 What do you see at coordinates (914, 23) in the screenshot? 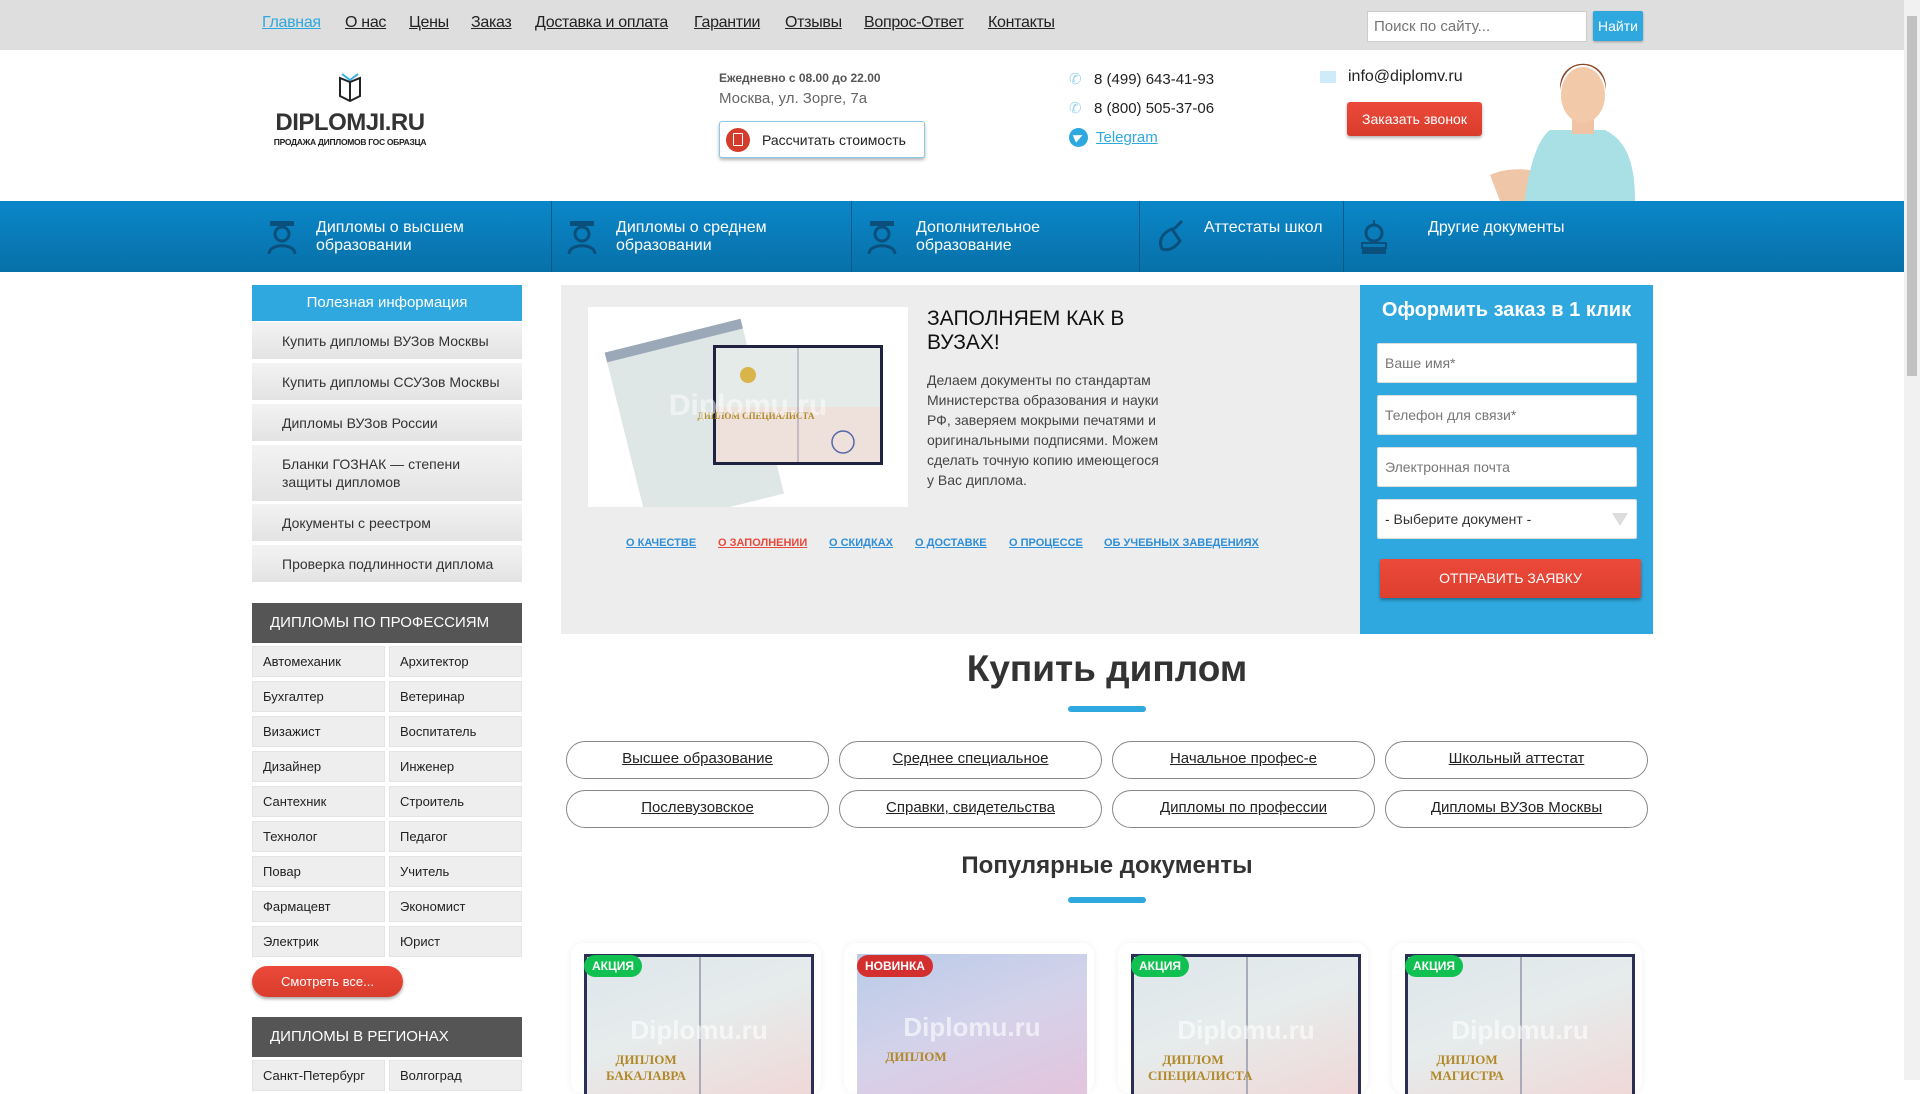
I see `nav-faq: Вопрос-Ответ` at bounding box center [914, 23].